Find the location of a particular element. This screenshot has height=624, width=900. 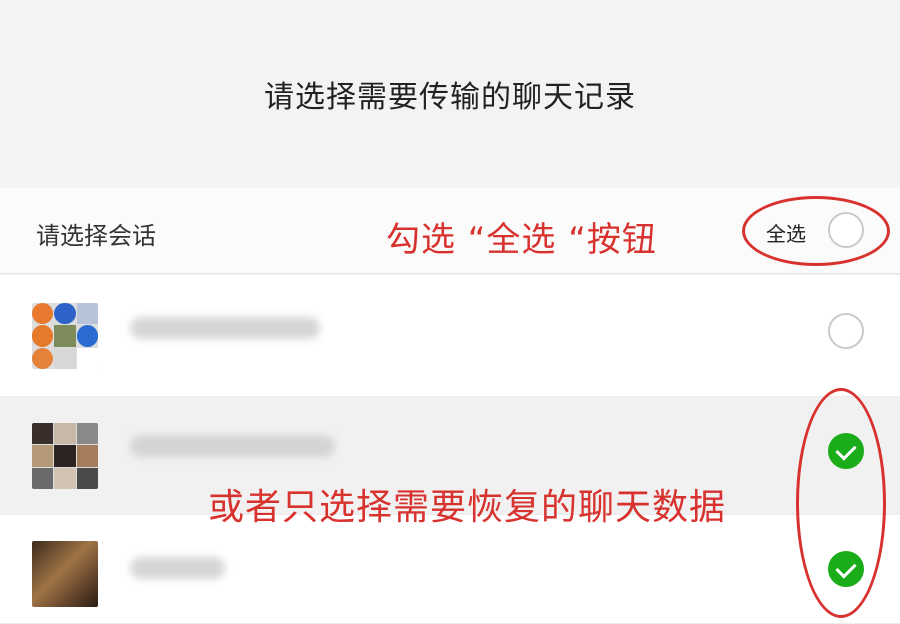

conversation-checkbox is located at coordinates (846, 331).